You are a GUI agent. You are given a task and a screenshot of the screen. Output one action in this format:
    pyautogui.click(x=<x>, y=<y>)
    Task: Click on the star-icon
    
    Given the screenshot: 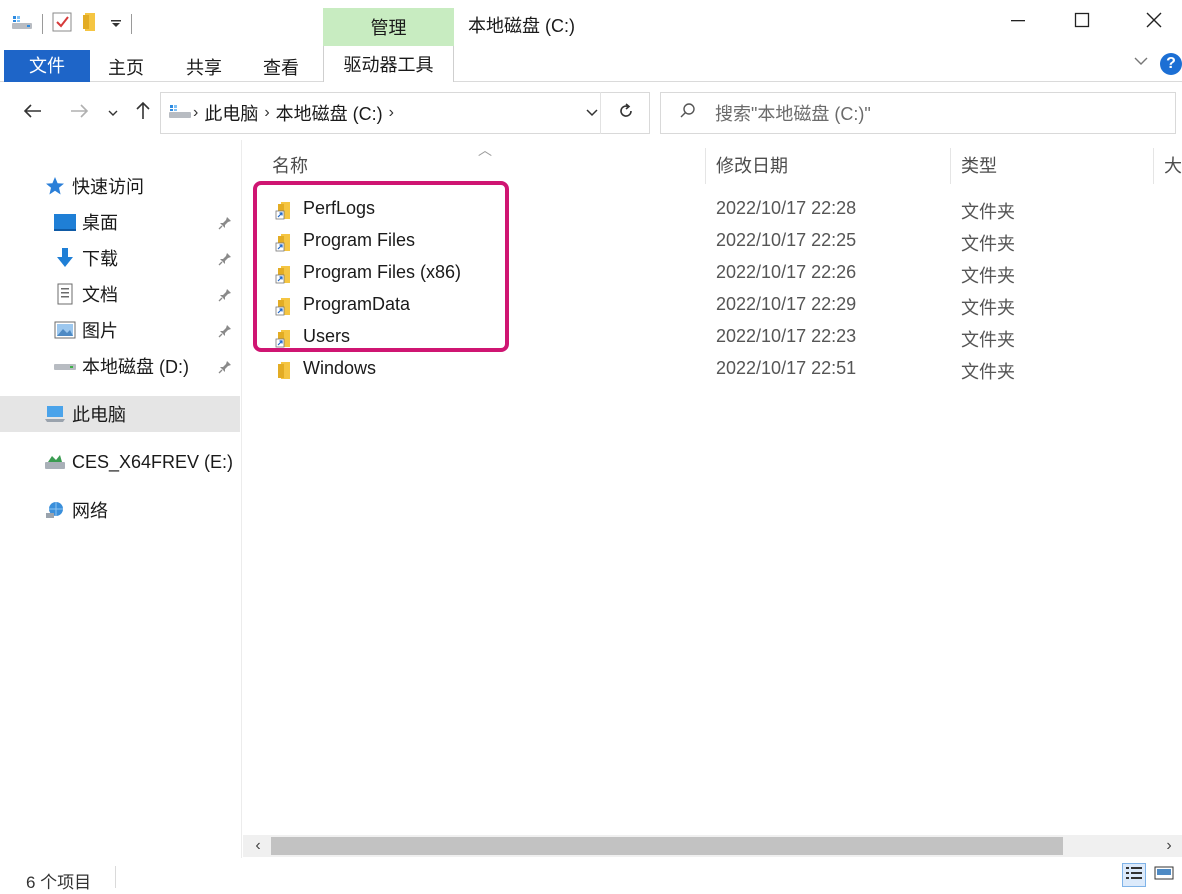 What is the action you would take?
    pyautogui.click(x=55, y=186)
    